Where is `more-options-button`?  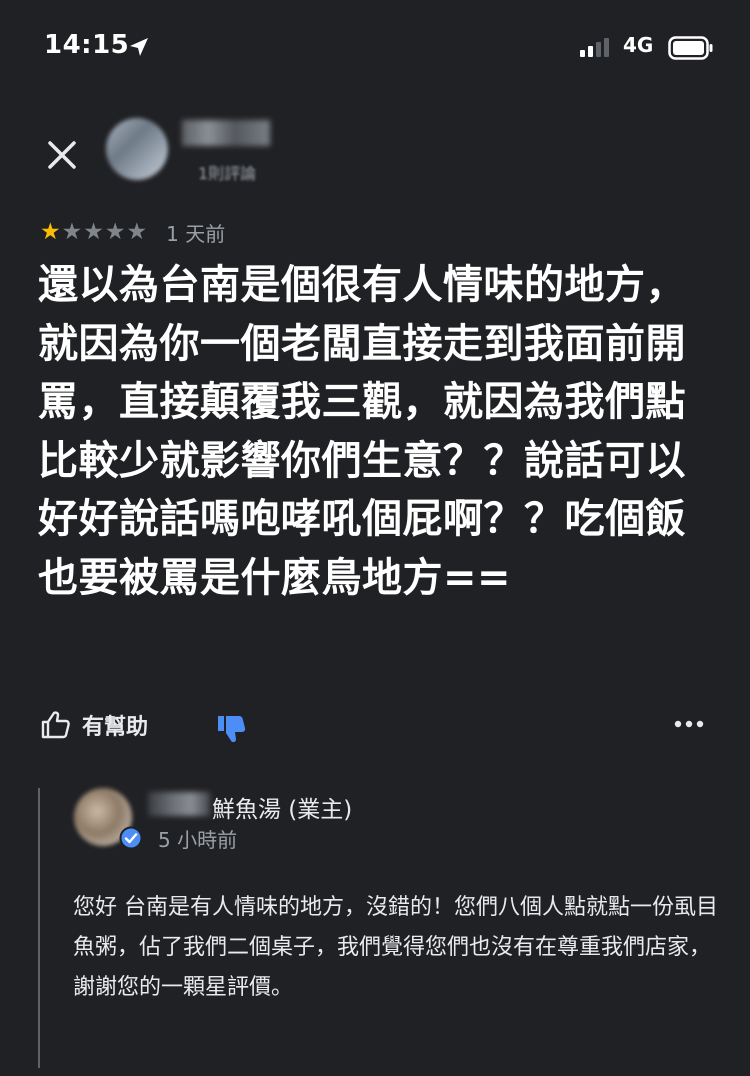
more-options-button is located at coordinates (689, 726).